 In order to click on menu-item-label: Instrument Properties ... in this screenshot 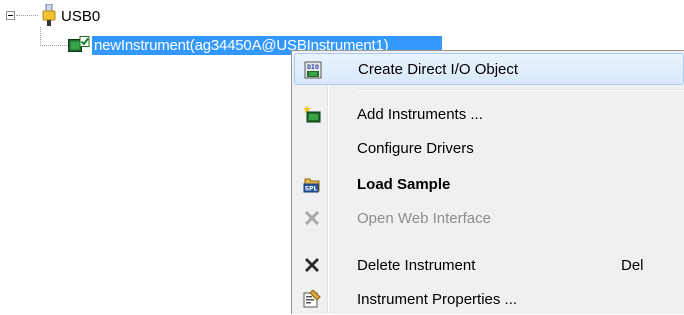, I will do `click(437, 299)`.